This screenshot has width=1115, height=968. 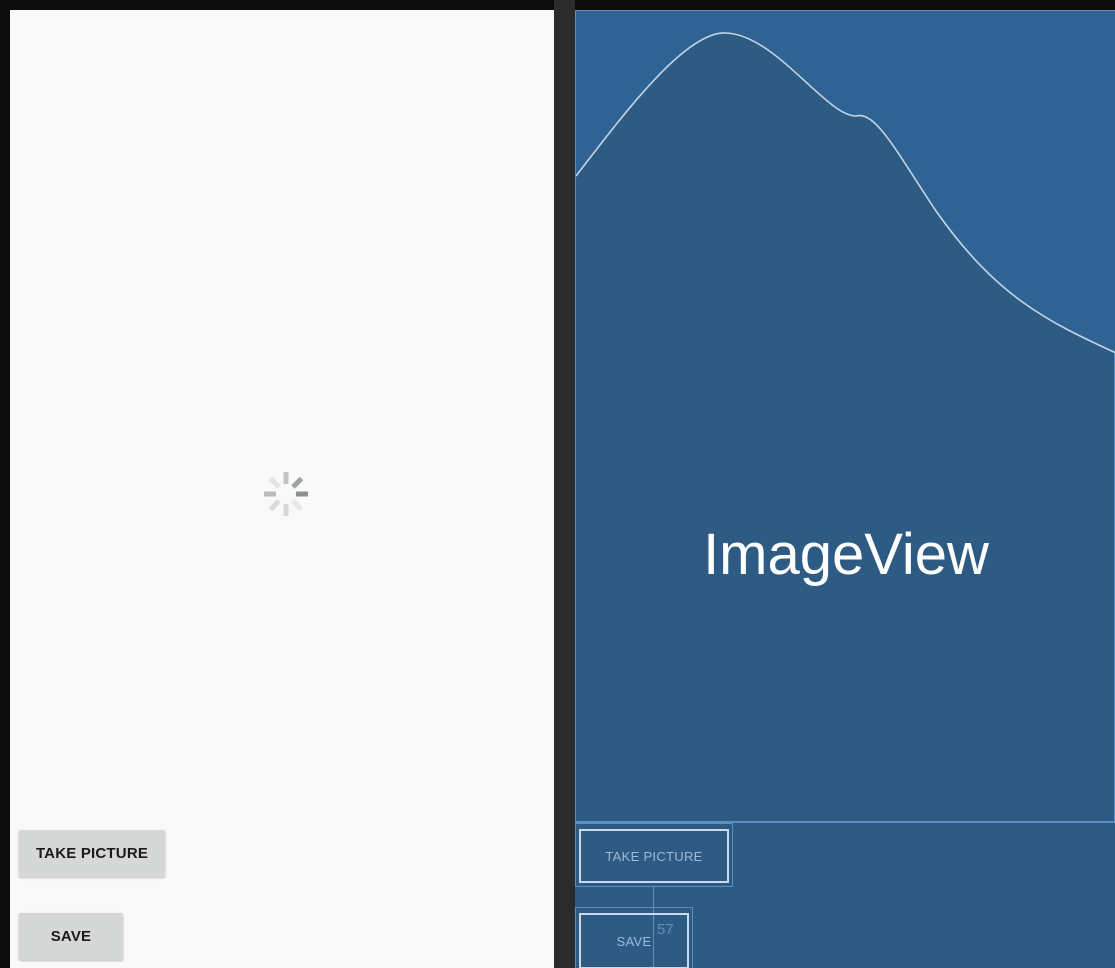 I want to click on save-button: SAVE, so click(x=71, y=936).